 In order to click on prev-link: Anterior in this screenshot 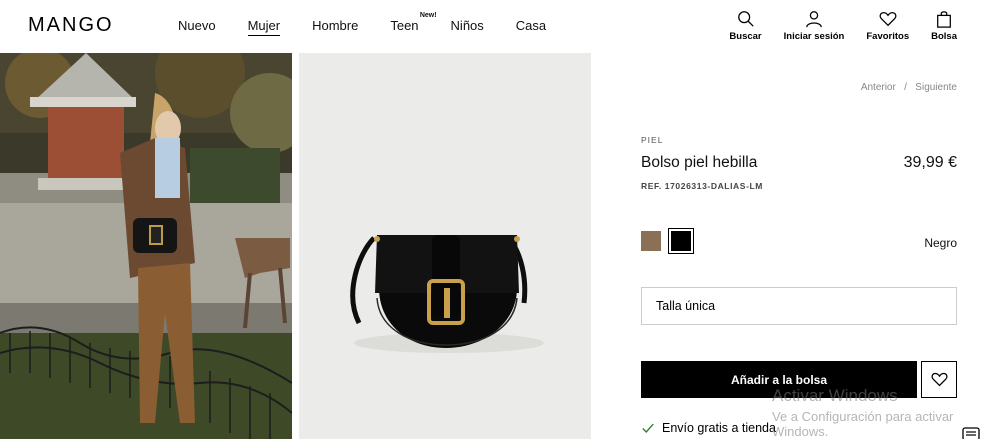, I will do `click(878, 87)`.